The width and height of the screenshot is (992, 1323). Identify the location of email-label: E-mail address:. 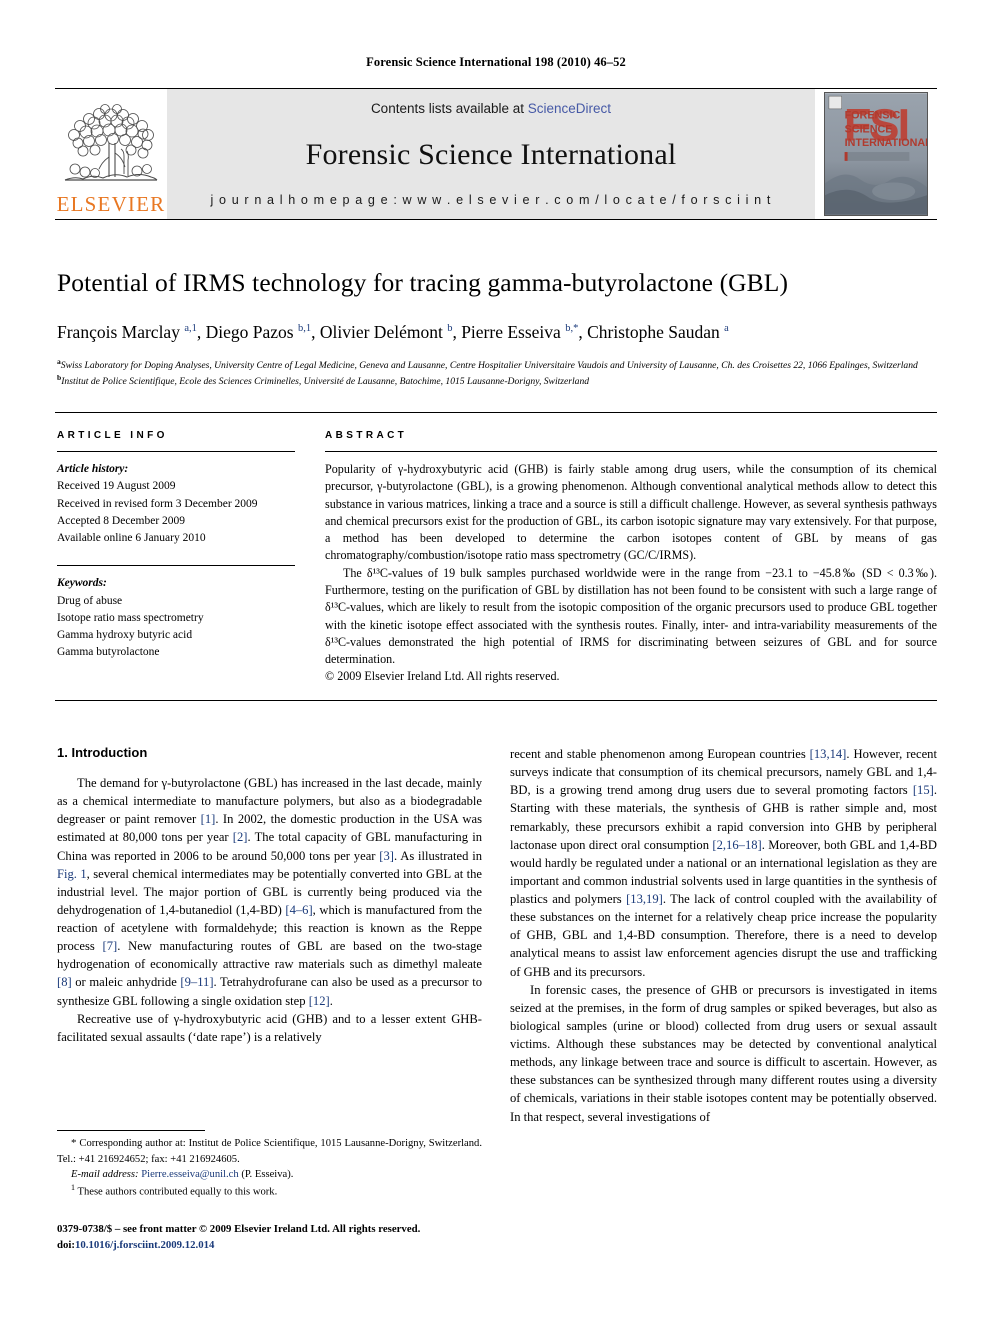
(105, 1174).